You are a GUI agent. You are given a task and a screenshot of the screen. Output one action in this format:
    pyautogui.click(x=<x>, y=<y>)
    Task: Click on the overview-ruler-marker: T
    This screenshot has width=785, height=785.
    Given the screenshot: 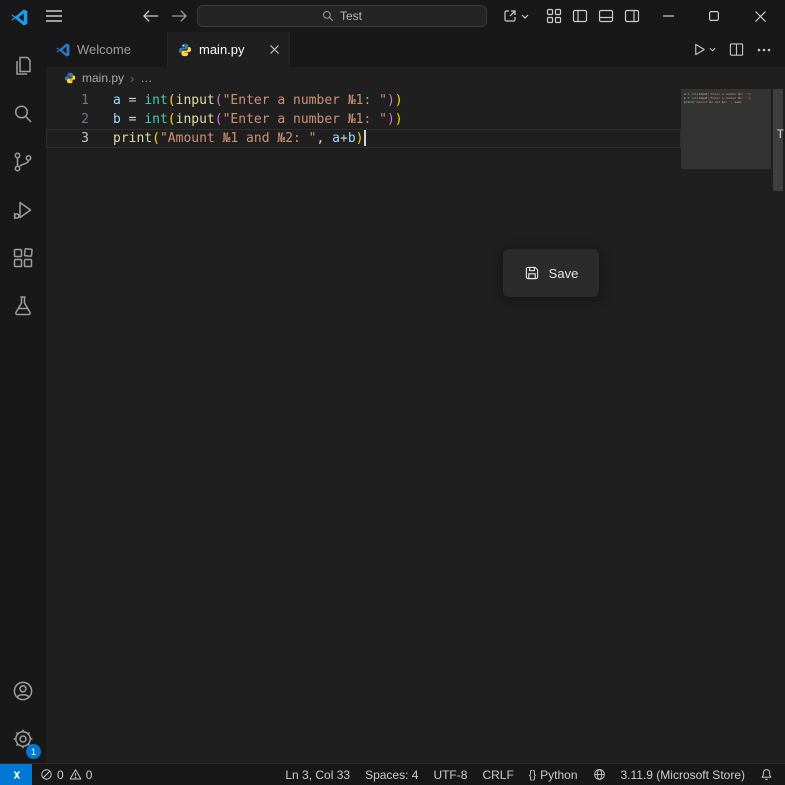 What is the action you would take?
    pyautogui.click(x=780, y=134)
    